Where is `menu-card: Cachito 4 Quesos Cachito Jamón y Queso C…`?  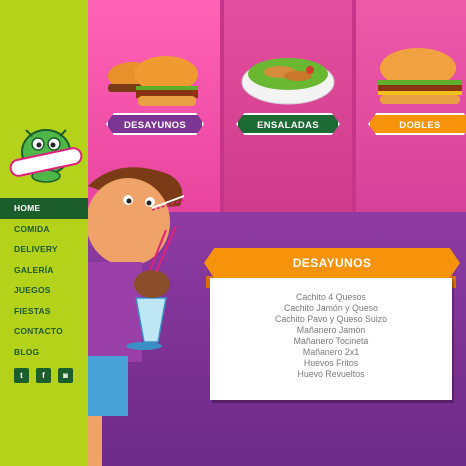
menu-card: Cachito 4 Quesos Cachito Jamón y Queso C… is located at coordinates (331, 339).